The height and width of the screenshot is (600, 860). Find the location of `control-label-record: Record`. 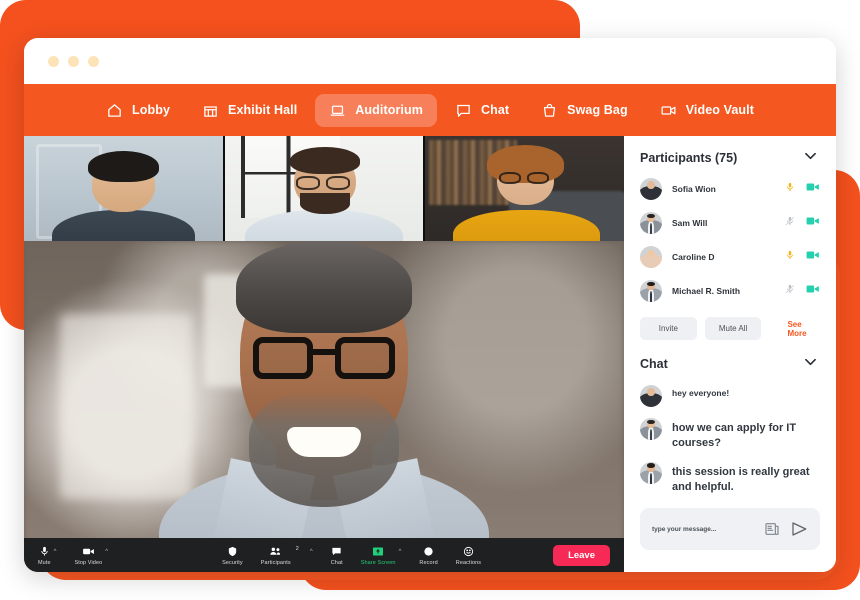

control-label-record: Record is located at coordinates (428, 562).